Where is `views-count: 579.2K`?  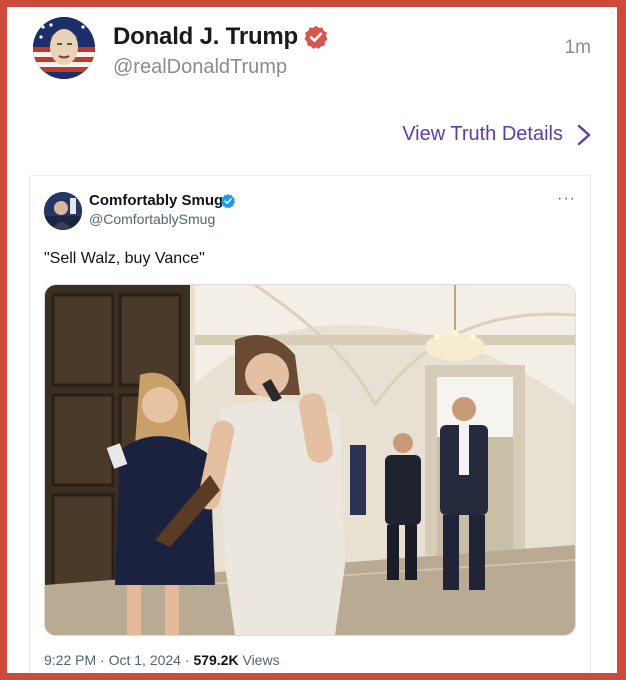 views-count: 579.2K is located at coordinates (216, 660).